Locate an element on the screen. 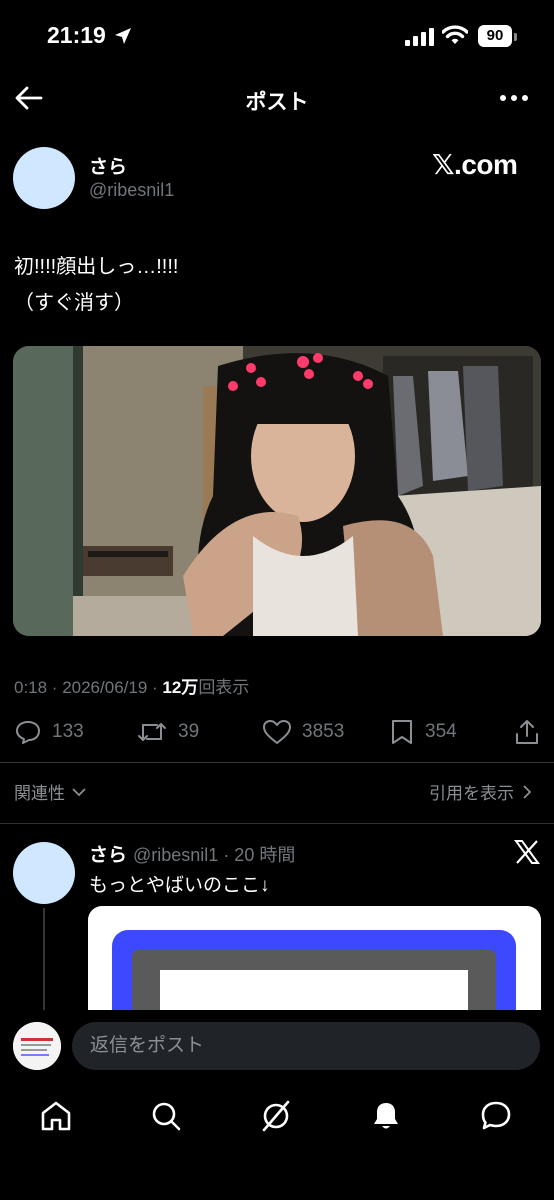  x-logo-icon is located at coordinates (527, 852).